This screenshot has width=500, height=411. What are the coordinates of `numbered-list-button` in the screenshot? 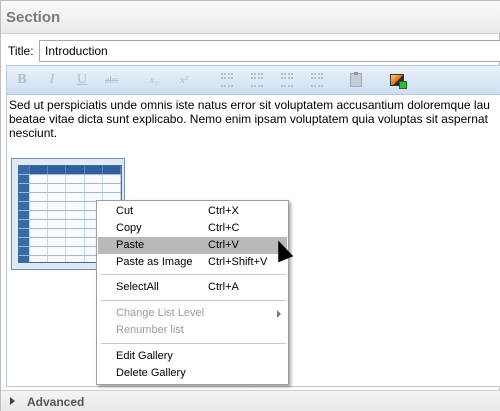 It's located at (257, 80).